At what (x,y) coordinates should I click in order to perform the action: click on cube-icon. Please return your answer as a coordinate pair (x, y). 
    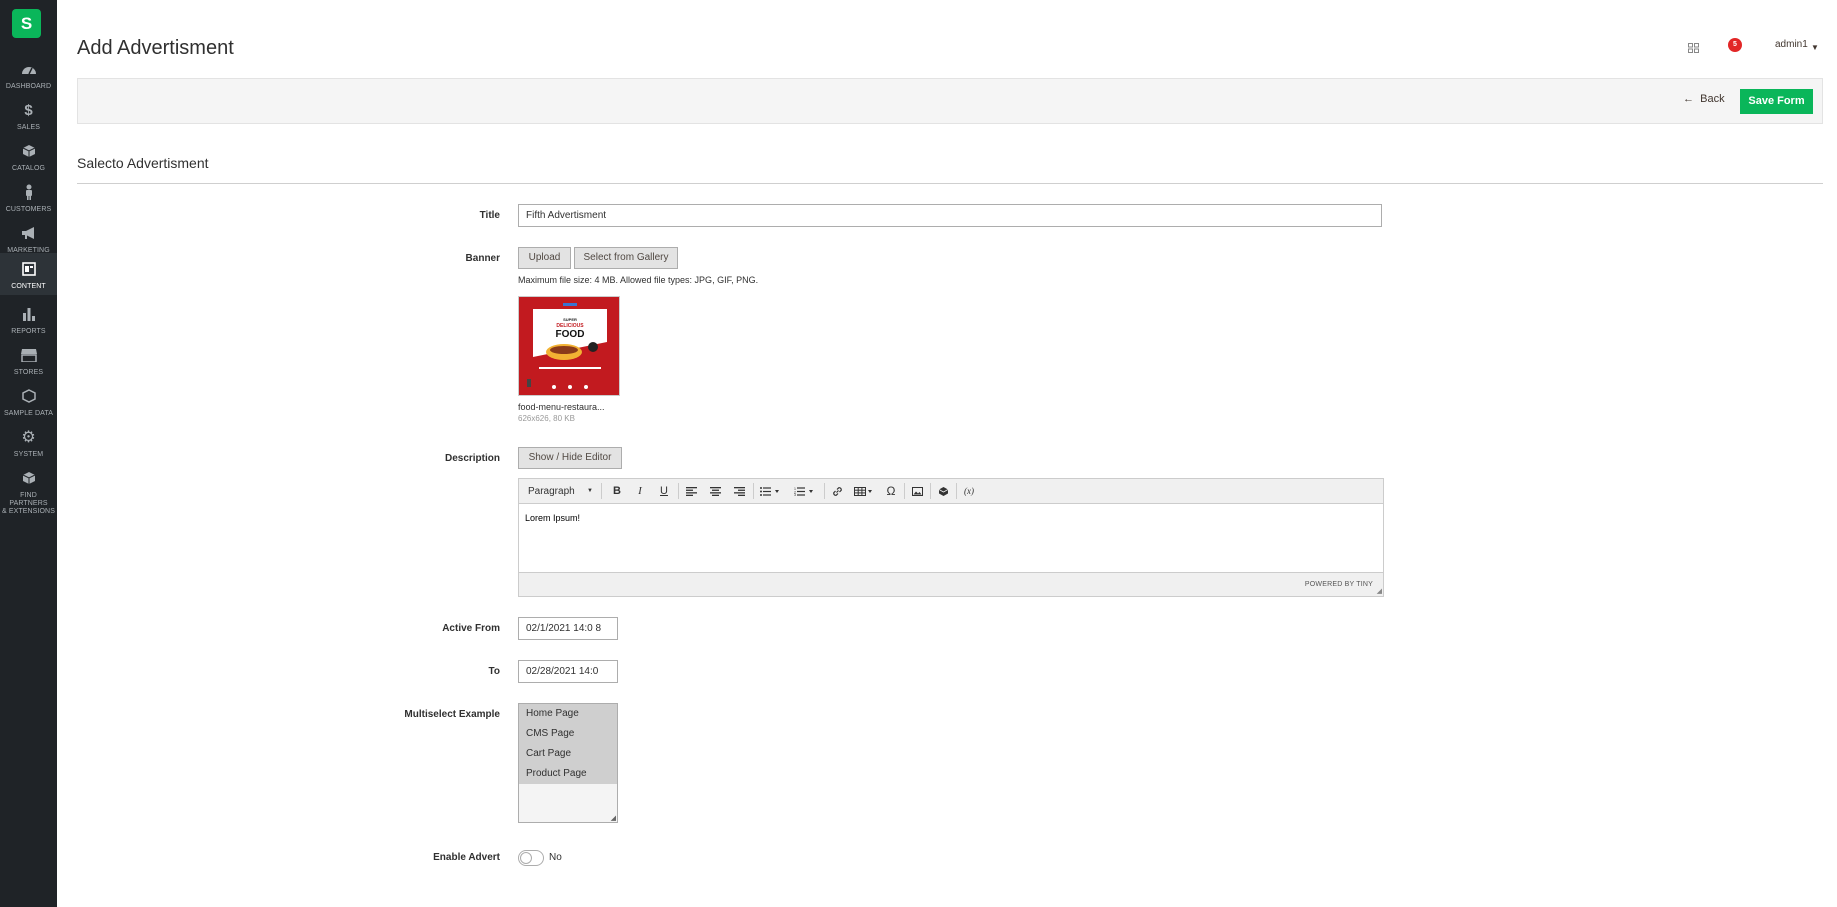
    Looking at the image, I should click on (29, 151).